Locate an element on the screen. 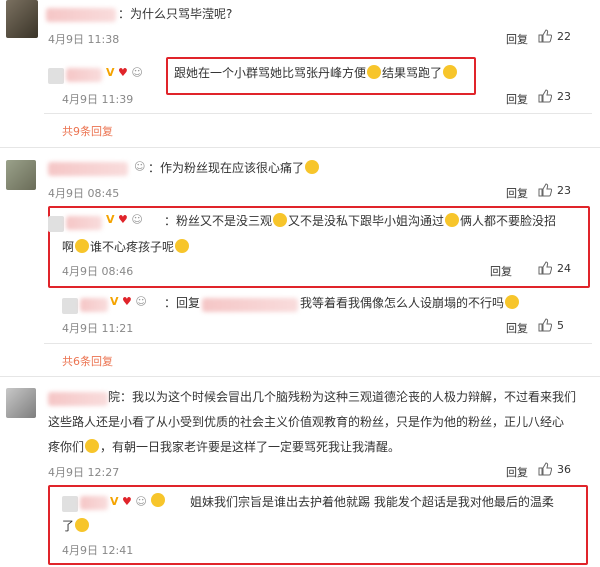 Image resolution: width=600 pixels, height=567 pixels. comment-time: 4月9日 11:38 is located at coordinates (84, 39).